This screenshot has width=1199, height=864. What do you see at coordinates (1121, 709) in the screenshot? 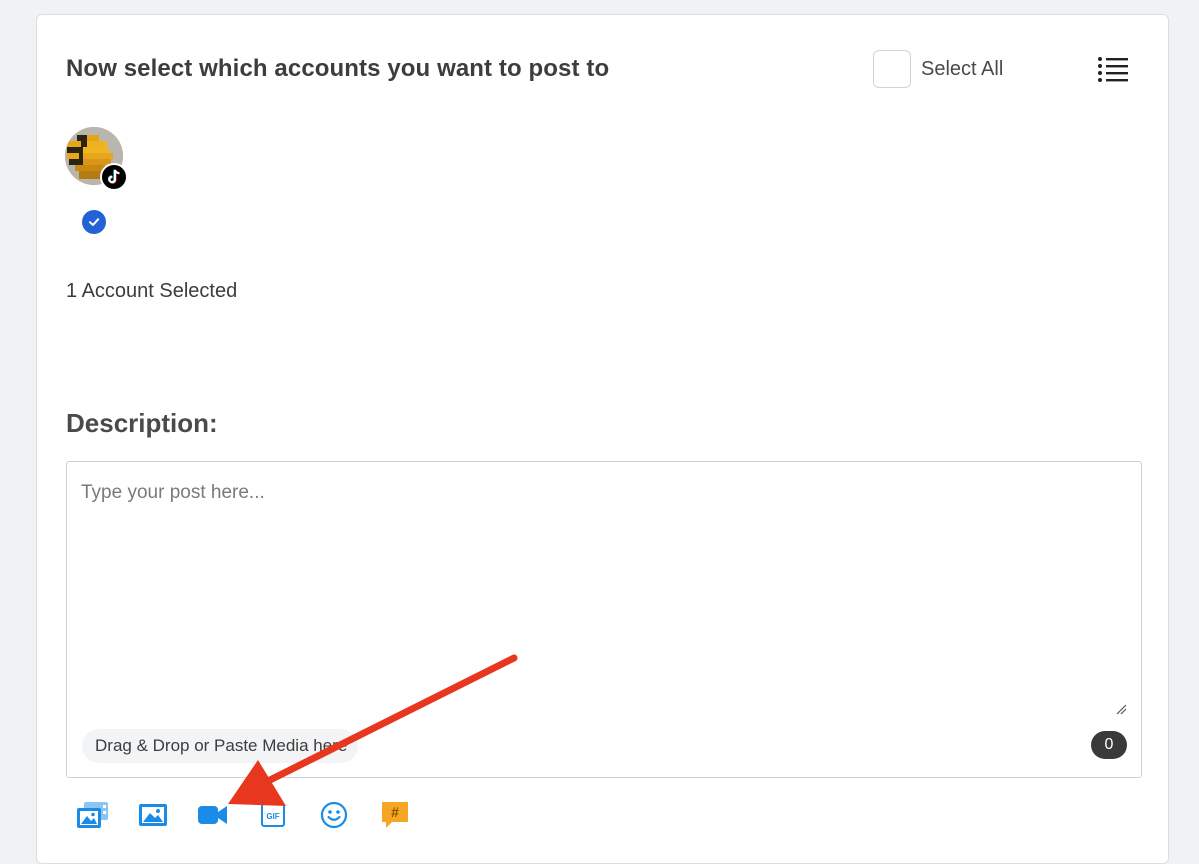
I see `resize-handle-icon` at bounding box center [1121, 709].